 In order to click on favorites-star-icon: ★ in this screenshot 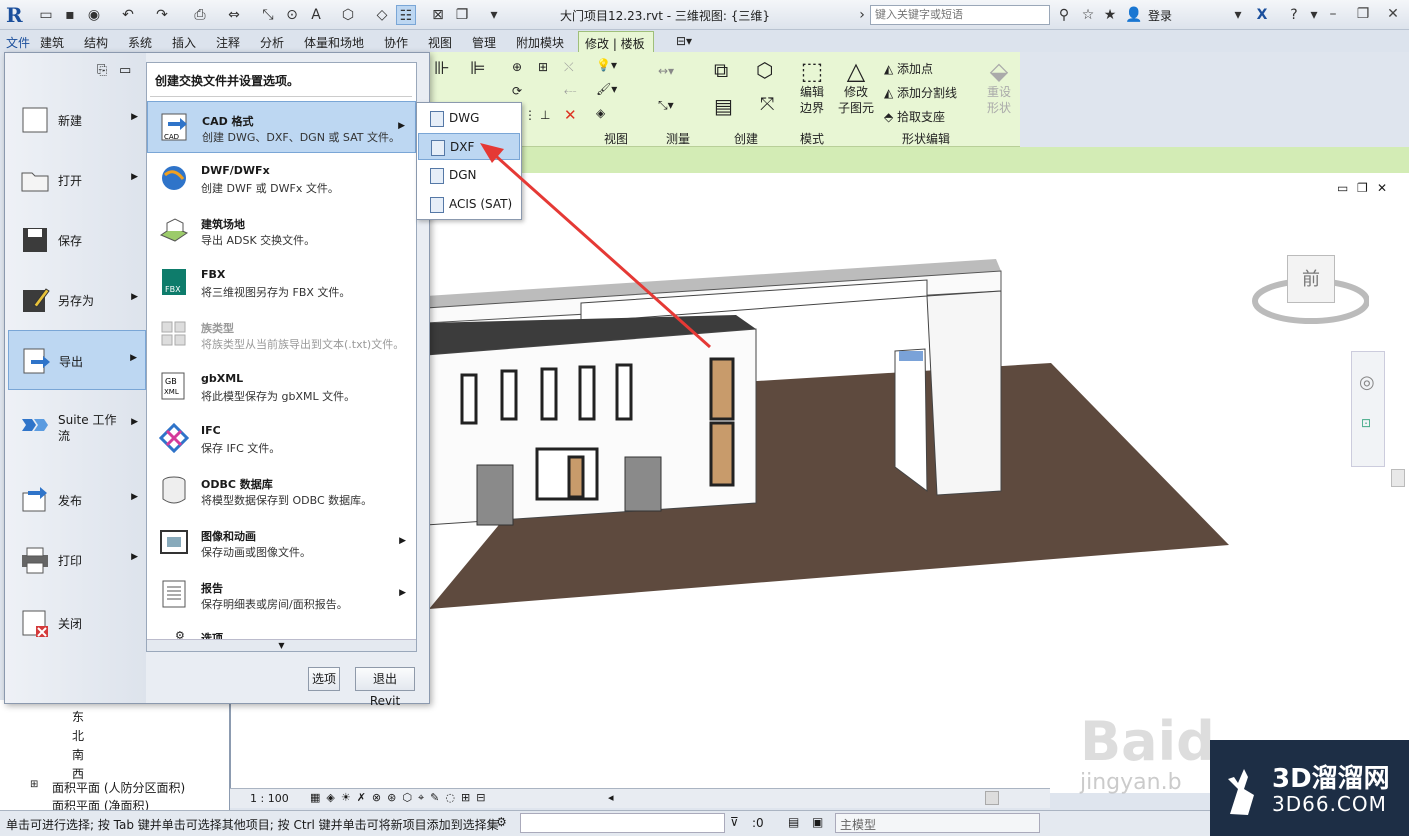, I will do `click(1110, 15)`.